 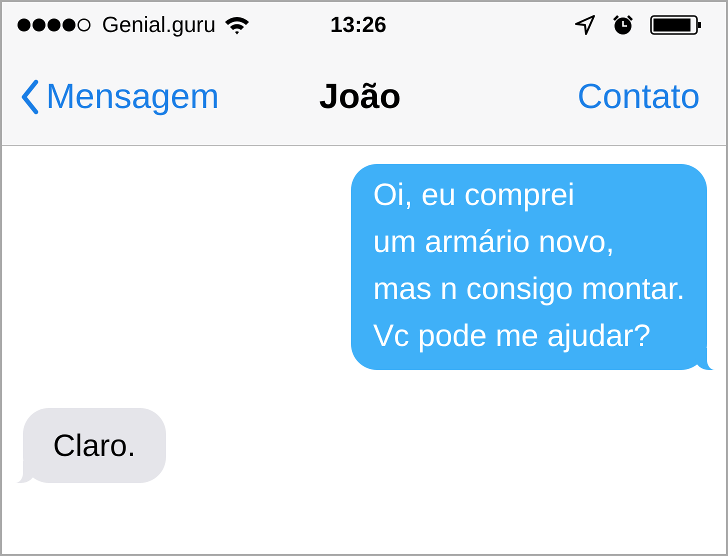 I want to click on back-chevron-icon, so click(x=30, y=97).